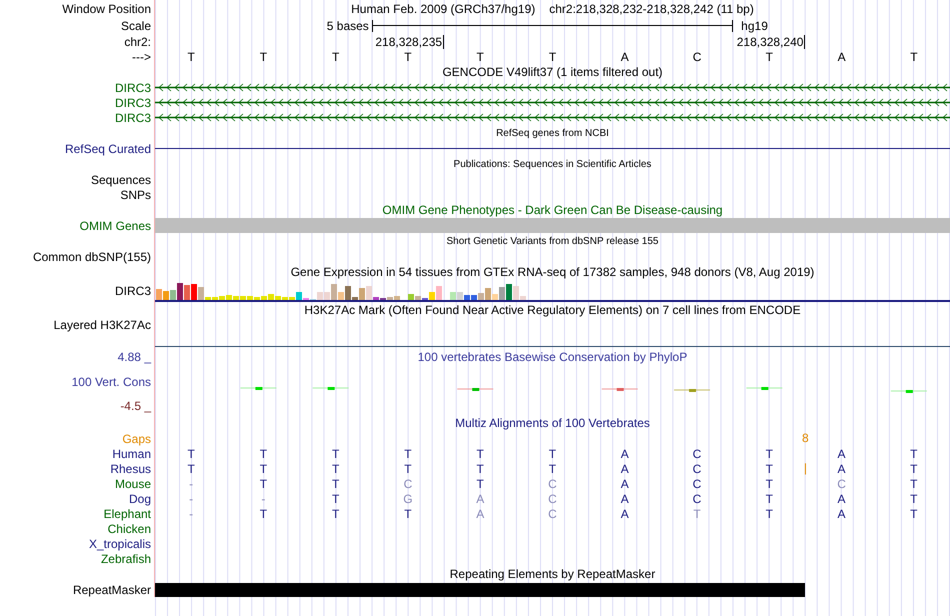 The width and height of the screenshot is (950, 616). Describe the element at coordinates (135, 195) in the screenshot. I see `track-label: SNPs` at that location.